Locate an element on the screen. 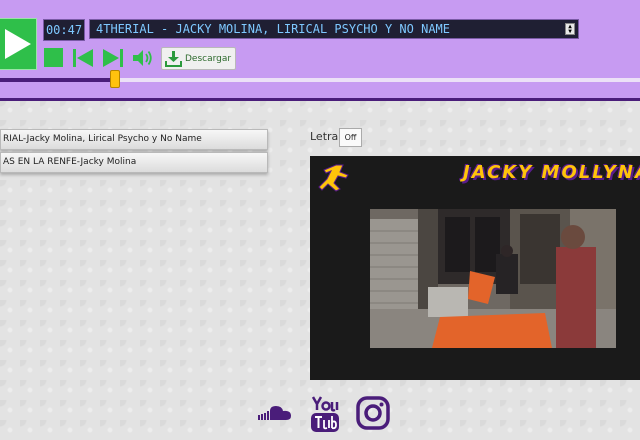  instagram-icon is located at coordinates (373, 413).